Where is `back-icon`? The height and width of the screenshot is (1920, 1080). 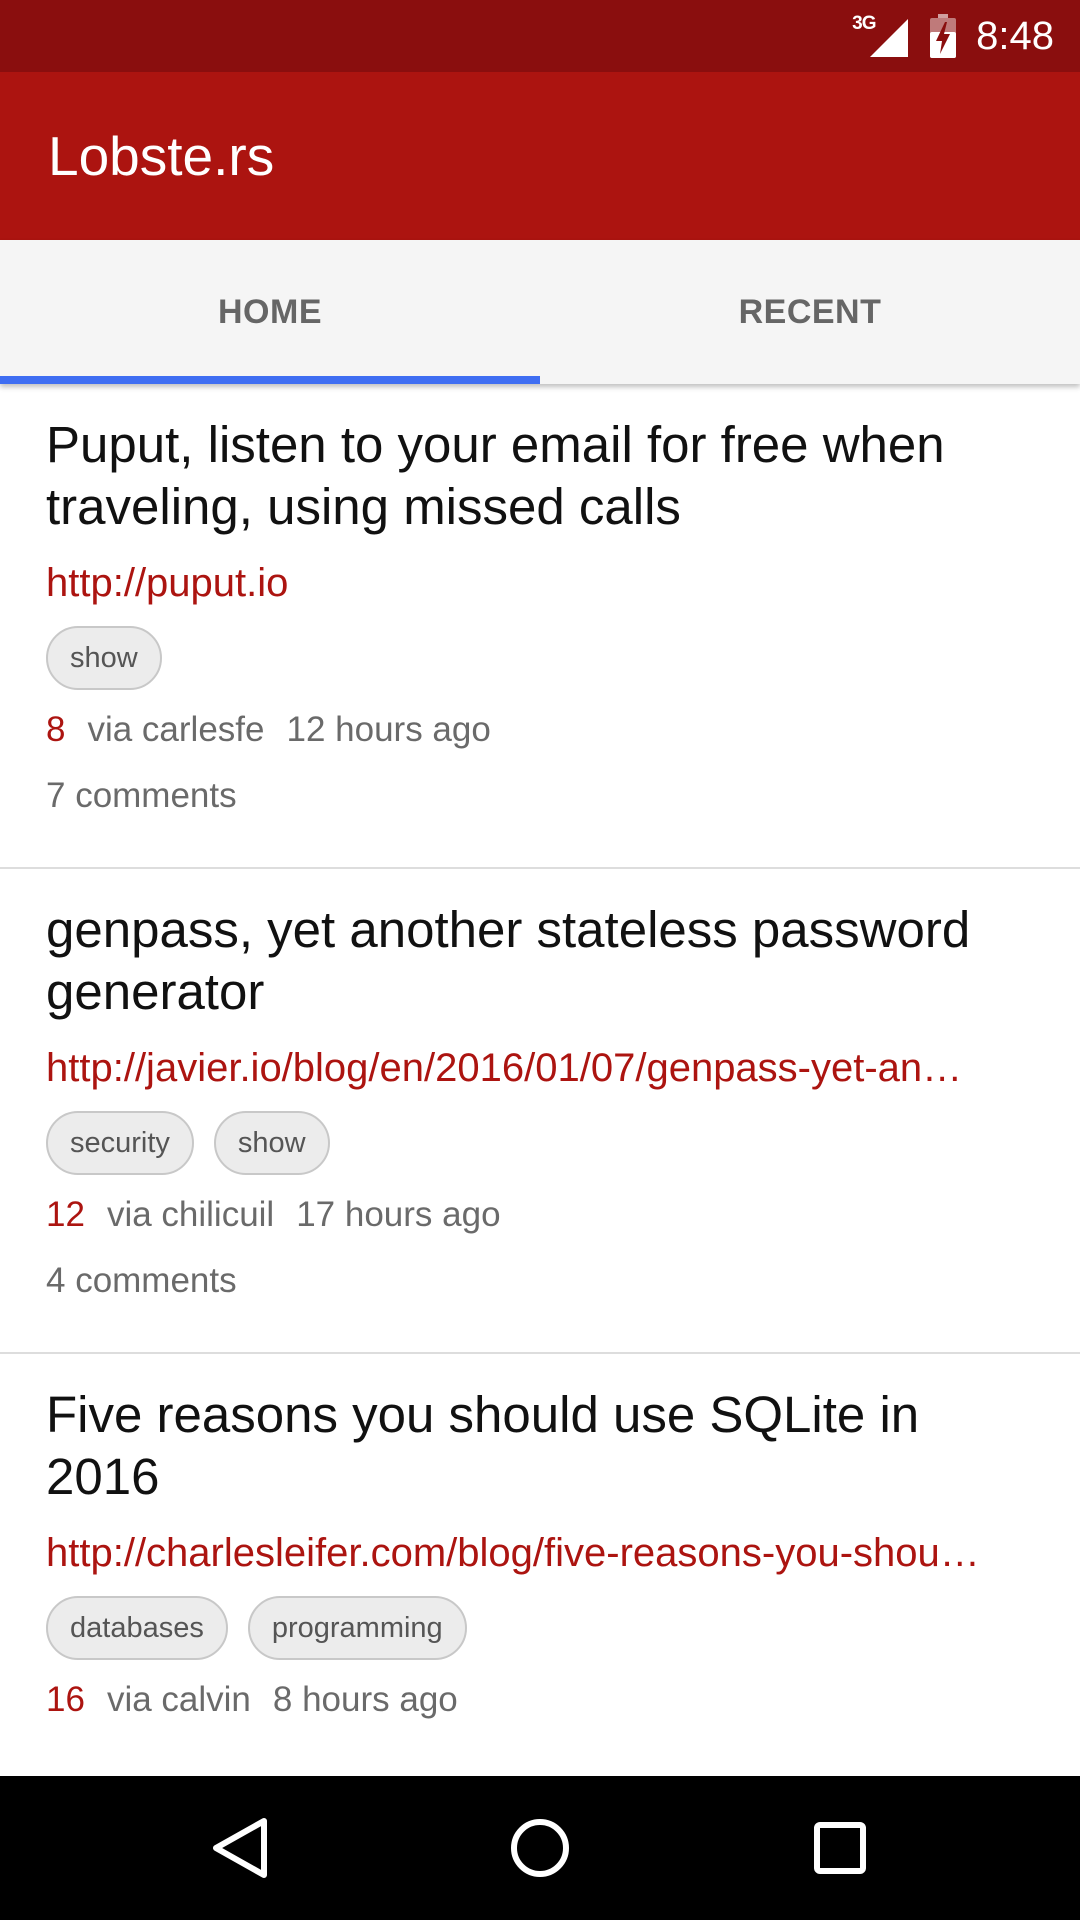 back-icon is located at coordinates (240, 1848).